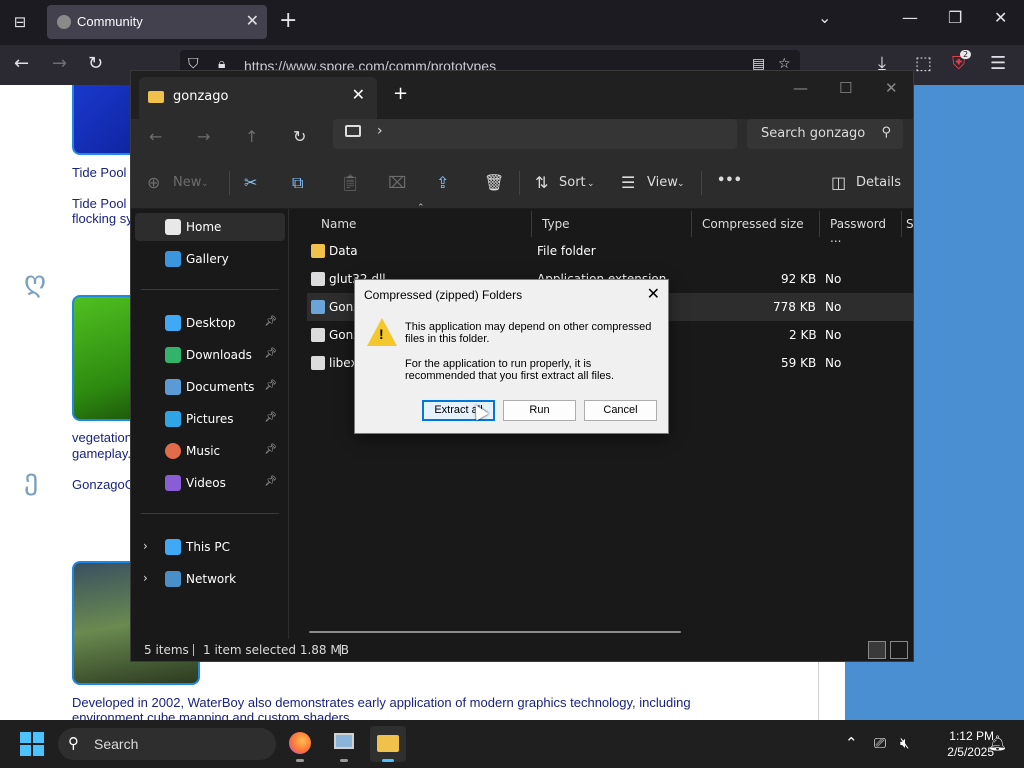  Describe the element at coordinates (157, 22) in the screenshot. I see `browser-tab-community: Community ✕` at that location.